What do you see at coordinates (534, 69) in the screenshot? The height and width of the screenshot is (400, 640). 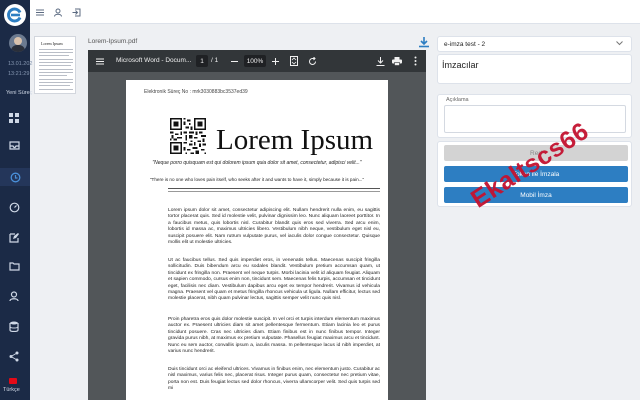 I see `signers-section: İmzacılar` at bounding box center [534, 69].